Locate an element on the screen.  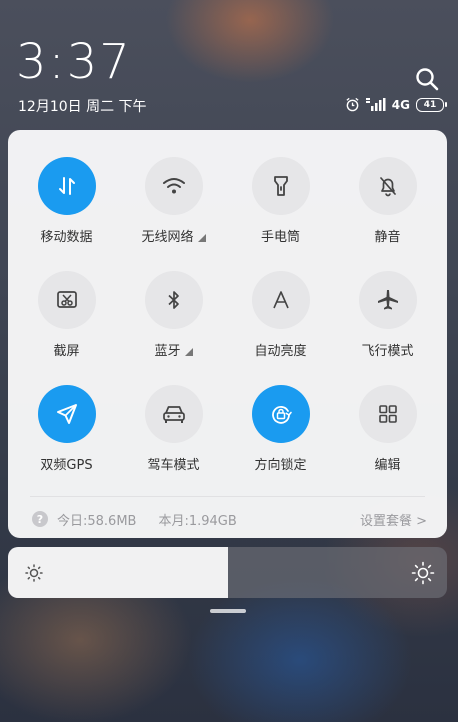
system-indicators: 4G 41 is located at coordinates (396, 104).